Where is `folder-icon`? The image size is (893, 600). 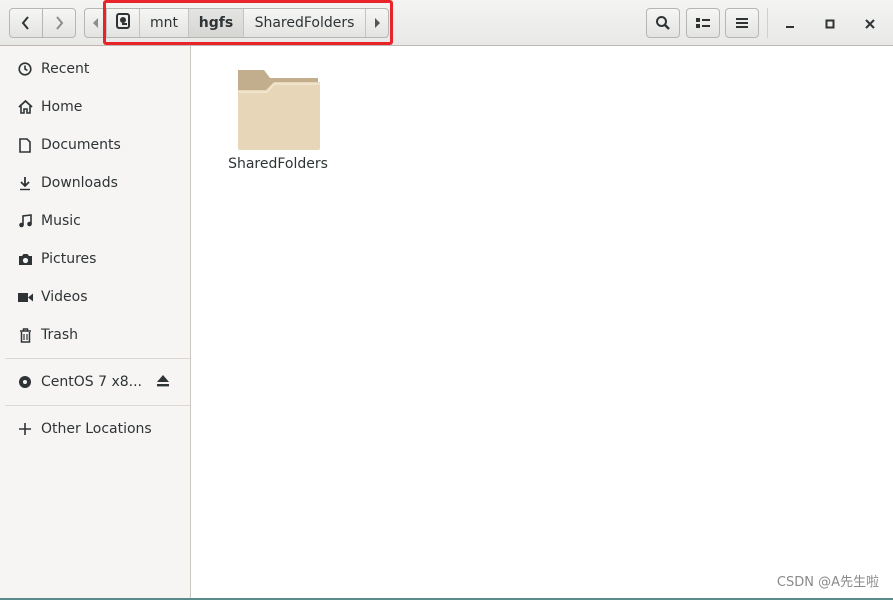
folder-icon is located at coordinates (278, 110).